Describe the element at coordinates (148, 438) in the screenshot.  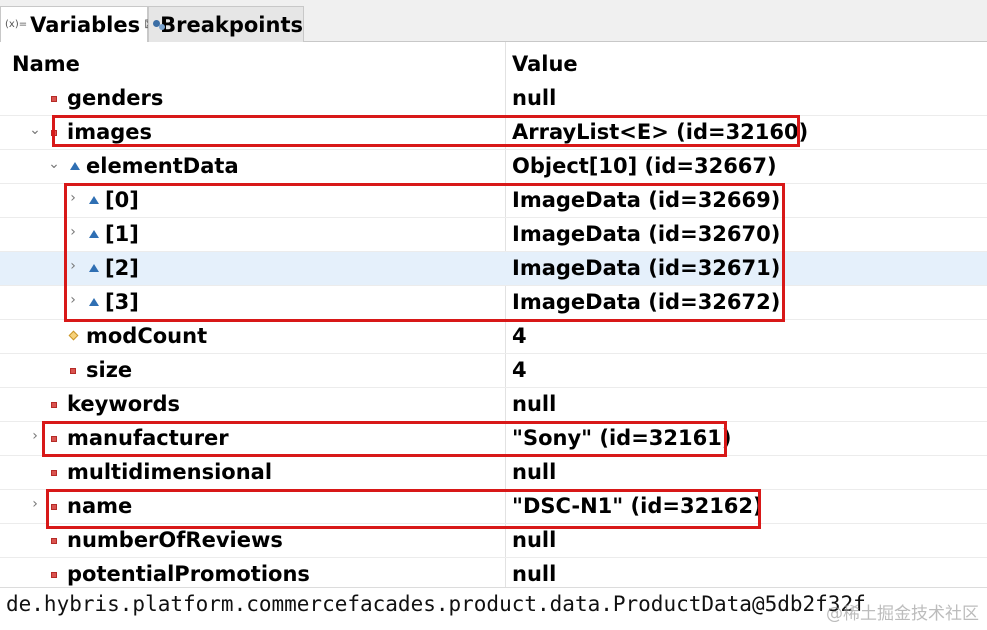
I see `variable-name: manufacturer` at that location.